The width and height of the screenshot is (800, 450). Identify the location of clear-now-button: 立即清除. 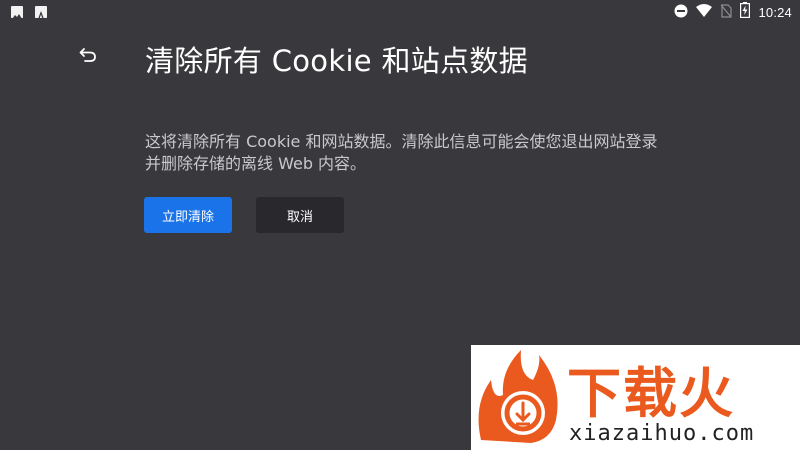
(188, 215).